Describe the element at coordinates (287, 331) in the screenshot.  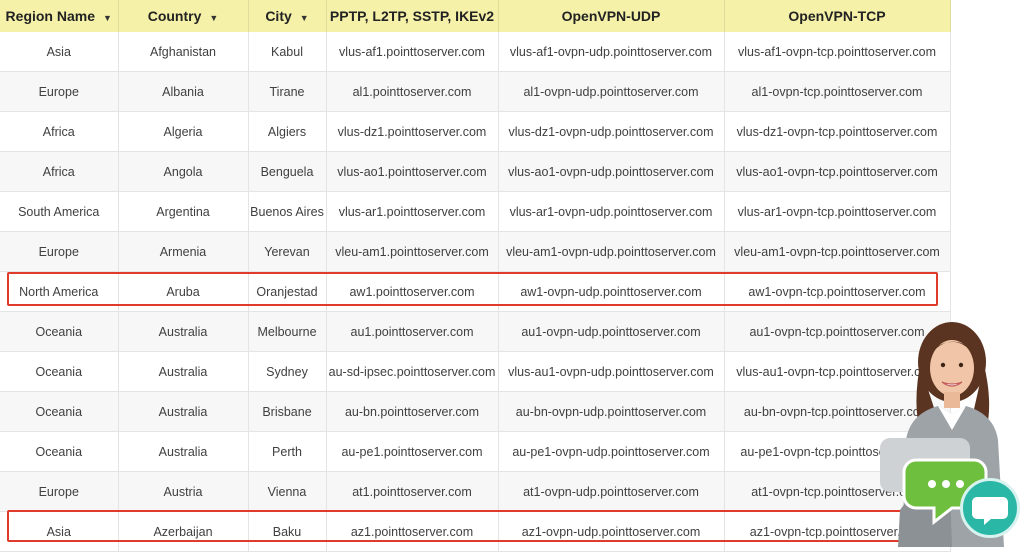
I see `cell-city: Melbourne` at that location.